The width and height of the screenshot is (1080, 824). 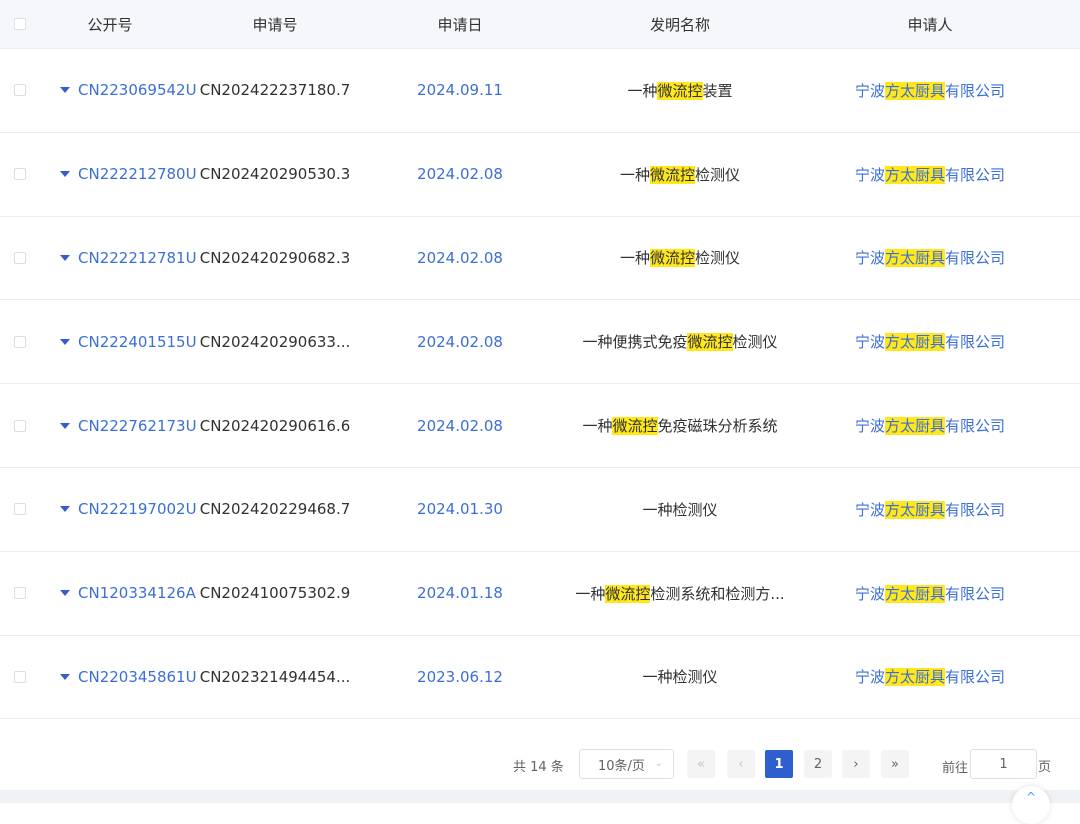 I want to click on pub-no-link: CN222212781U, so click(x=137, y=258).